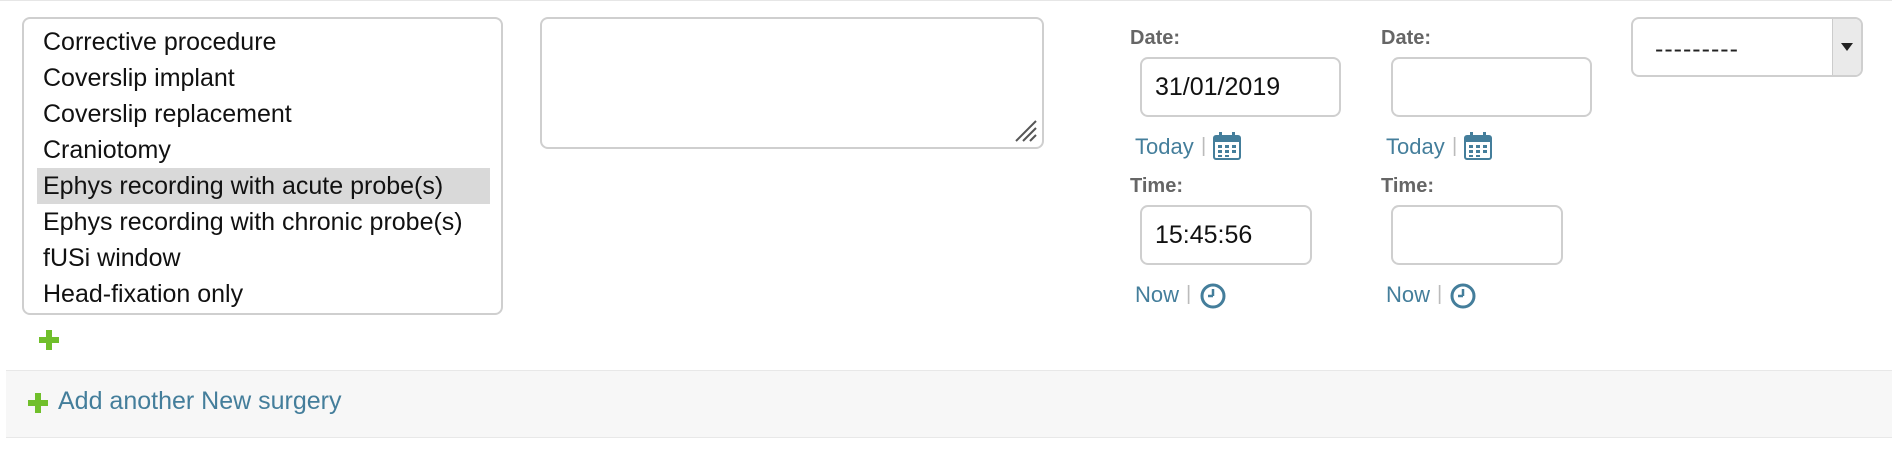 The width and height of the screenshot is (1892, 474). Describe the element at coordinates (263, 42) in the screenshot. I see `procedure-option: Corrective procedure` at that location.